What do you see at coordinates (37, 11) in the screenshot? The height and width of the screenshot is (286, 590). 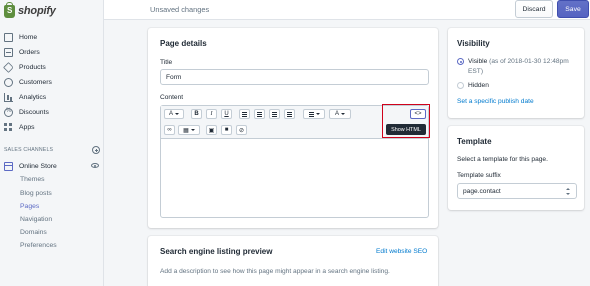 I see `logo-text: shopify` at bounding box center [37, 11].